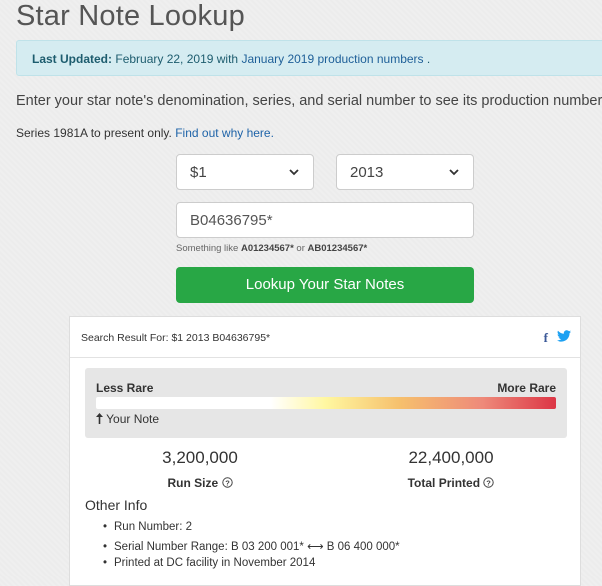 The height and width of the screenshot is (586, 602). What do you see at coordinates (178, 59) in the screenshot?
I see `alert-text: February 22, 2019 with` at bounding box center [178, 59].